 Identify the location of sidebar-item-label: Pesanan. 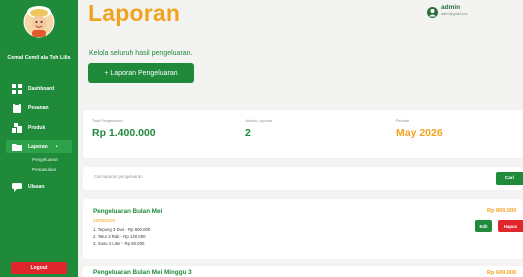
(38, 108).